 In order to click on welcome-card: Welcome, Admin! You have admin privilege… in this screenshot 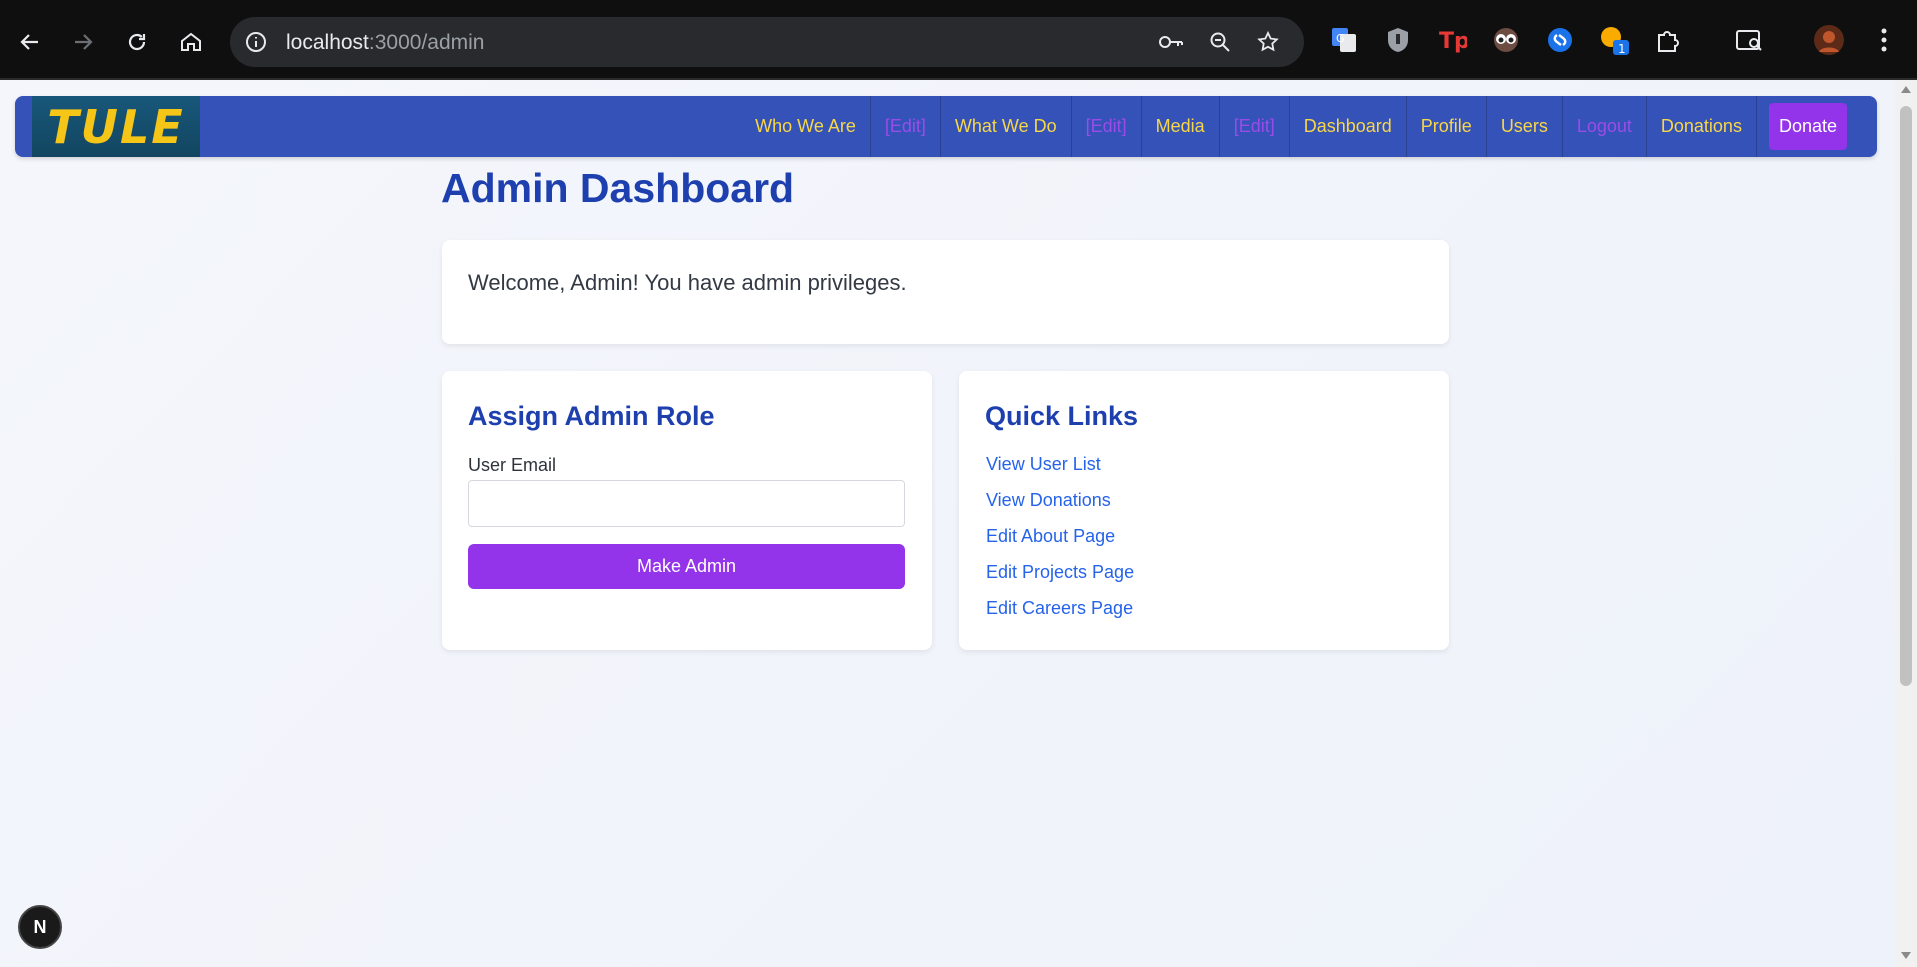, I will do `click(945, 292)`.